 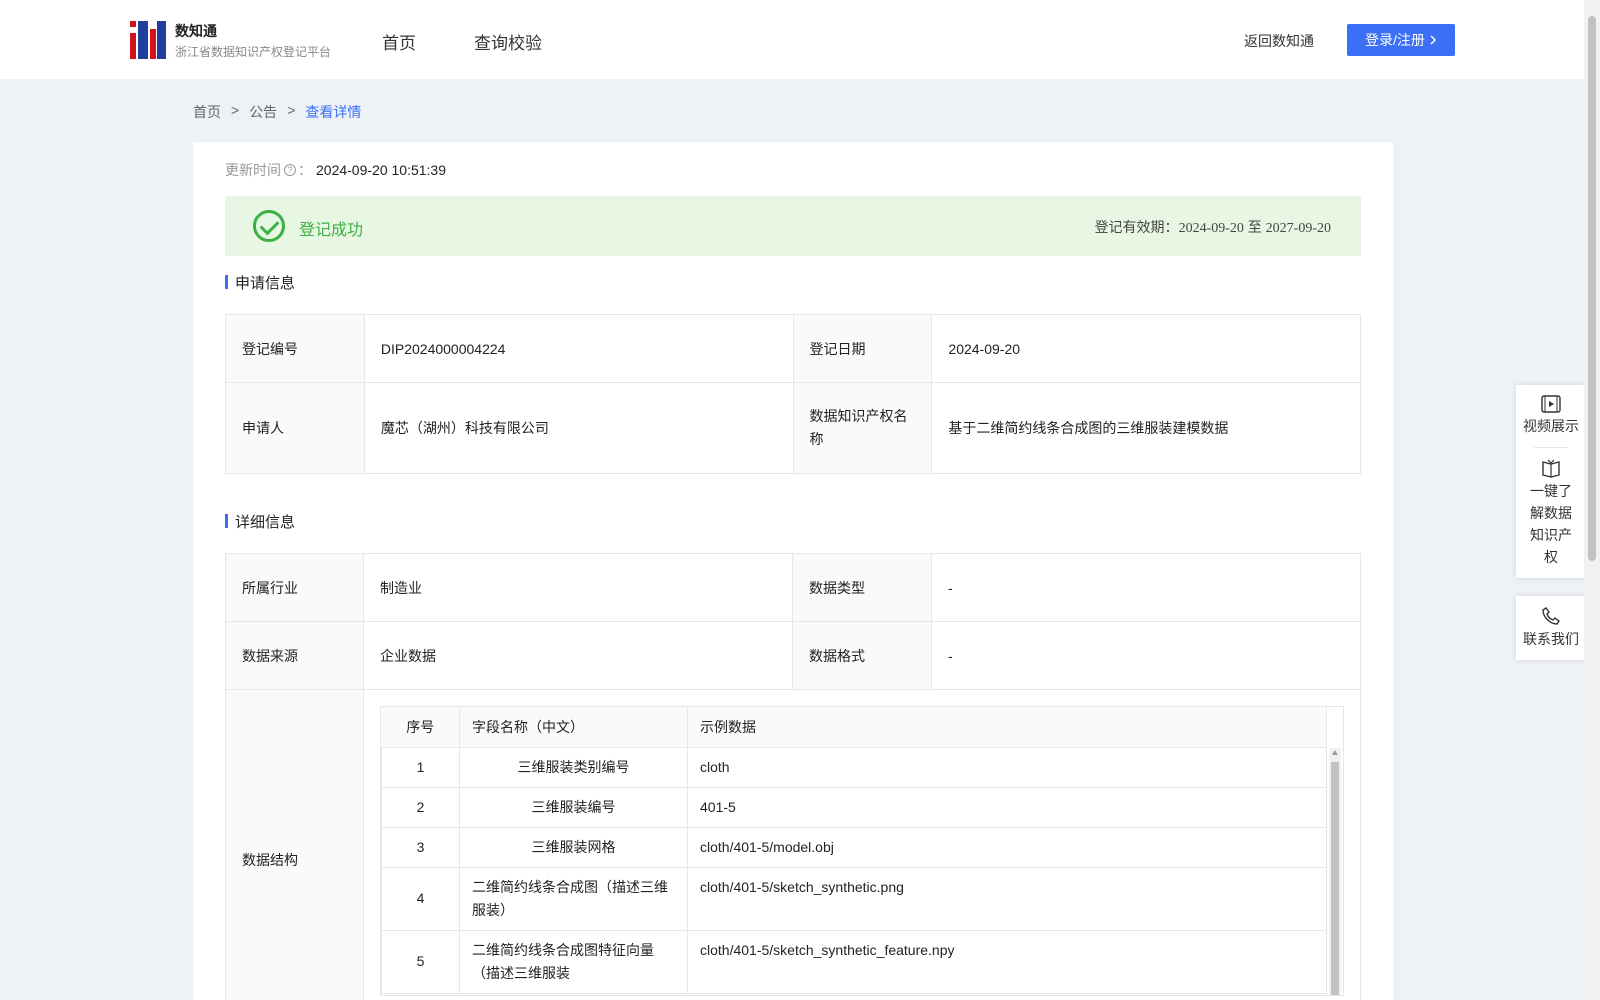 I want to click on learn-ip-button: 一键了解数据知识产权, so click(x=1551, y=513).